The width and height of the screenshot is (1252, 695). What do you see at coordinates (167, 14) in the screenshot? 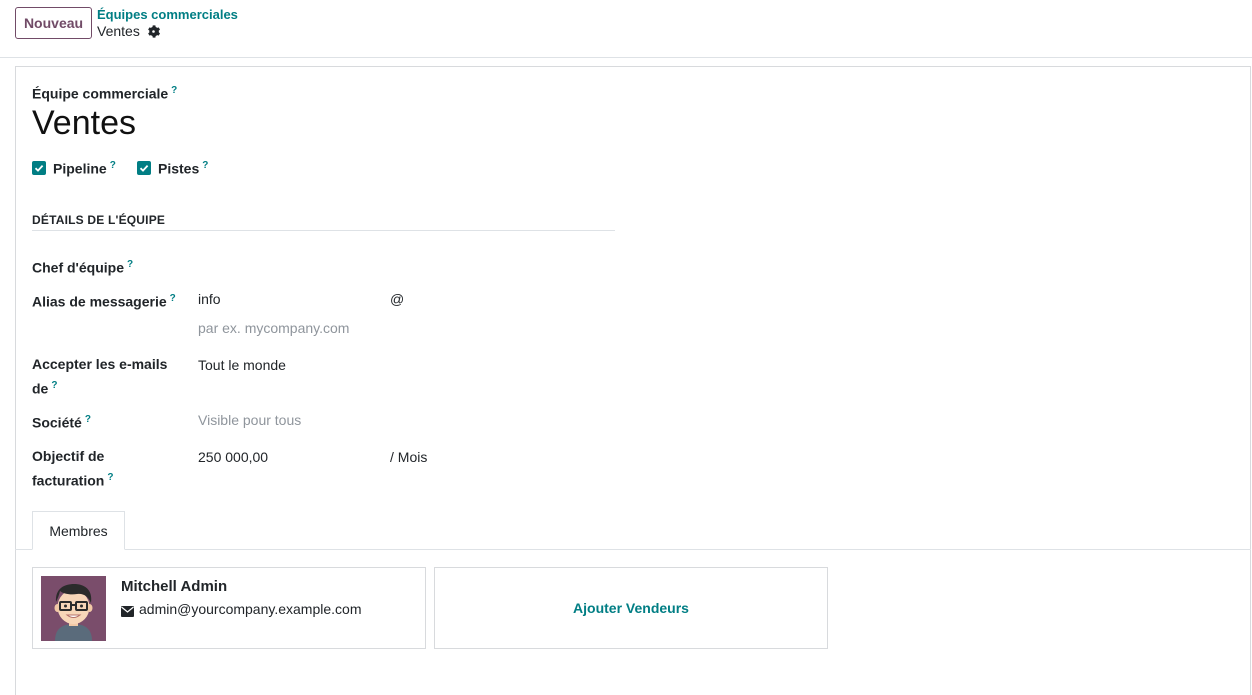
I see `breadcrumb-parent-link: Équipes commerciales` at bounding box center [167, 14].